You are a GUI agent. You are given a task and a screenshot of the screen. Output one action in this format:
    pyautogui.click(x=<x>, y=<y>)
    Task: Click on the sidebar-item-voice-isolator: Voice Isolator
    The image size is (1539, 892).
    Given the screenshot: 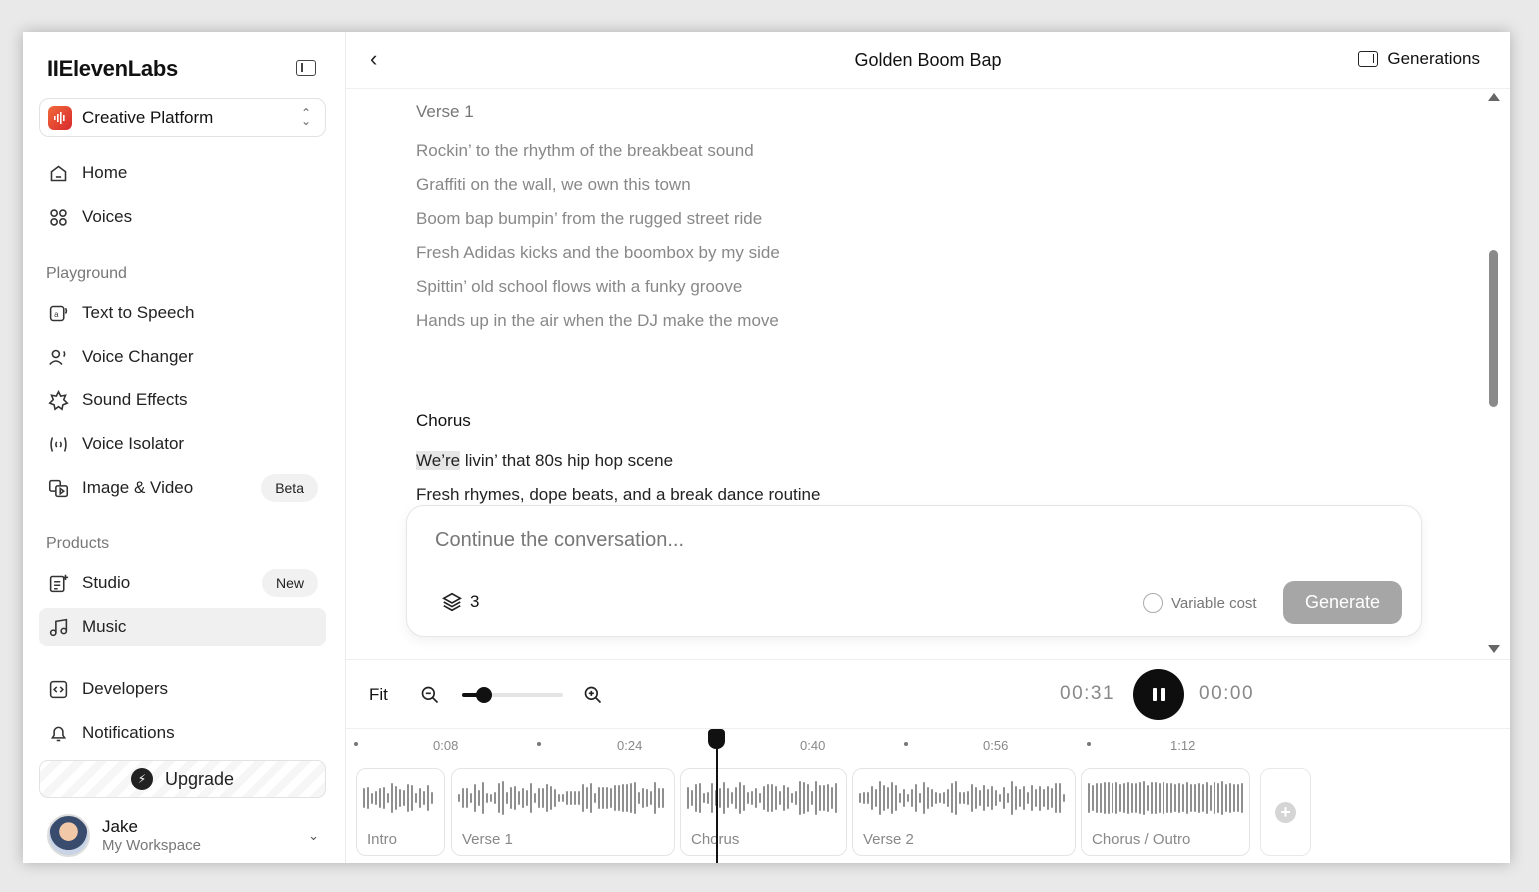 What is the action you would take?
    pyautogui.click(x=182, y=444)
    